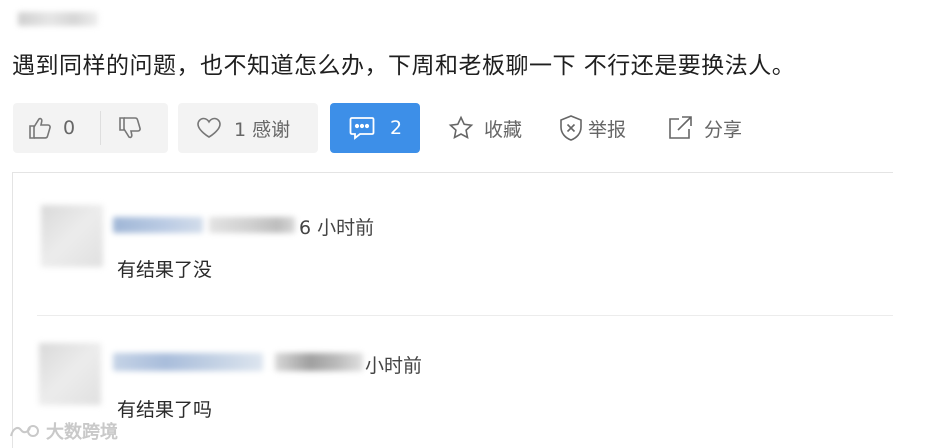  I want to click on thumbs-down-icon, so click(130, 128).